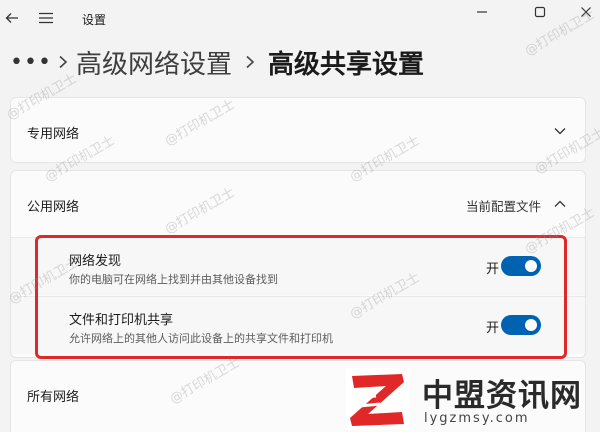 The width and height of the screenshot is (600, 432). Describe the element at coordinates (46, 18) in the screenshot. I see `hamburger-menu-icon` at that location.